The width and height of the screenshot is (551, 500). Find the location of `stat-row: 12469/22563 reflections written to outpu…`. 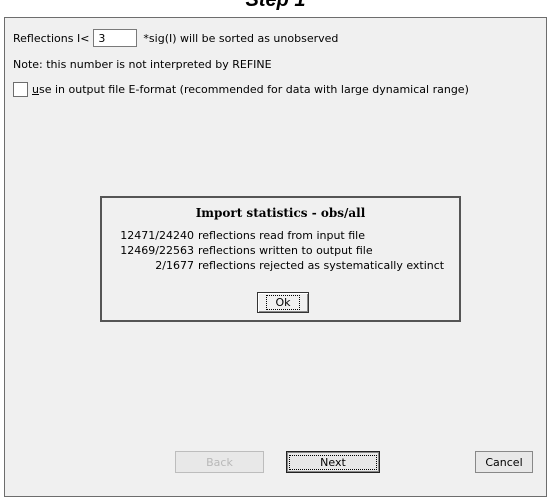

stat-row: 12469/22563 reflections written to outpu… is located at coordinates (279, 250).